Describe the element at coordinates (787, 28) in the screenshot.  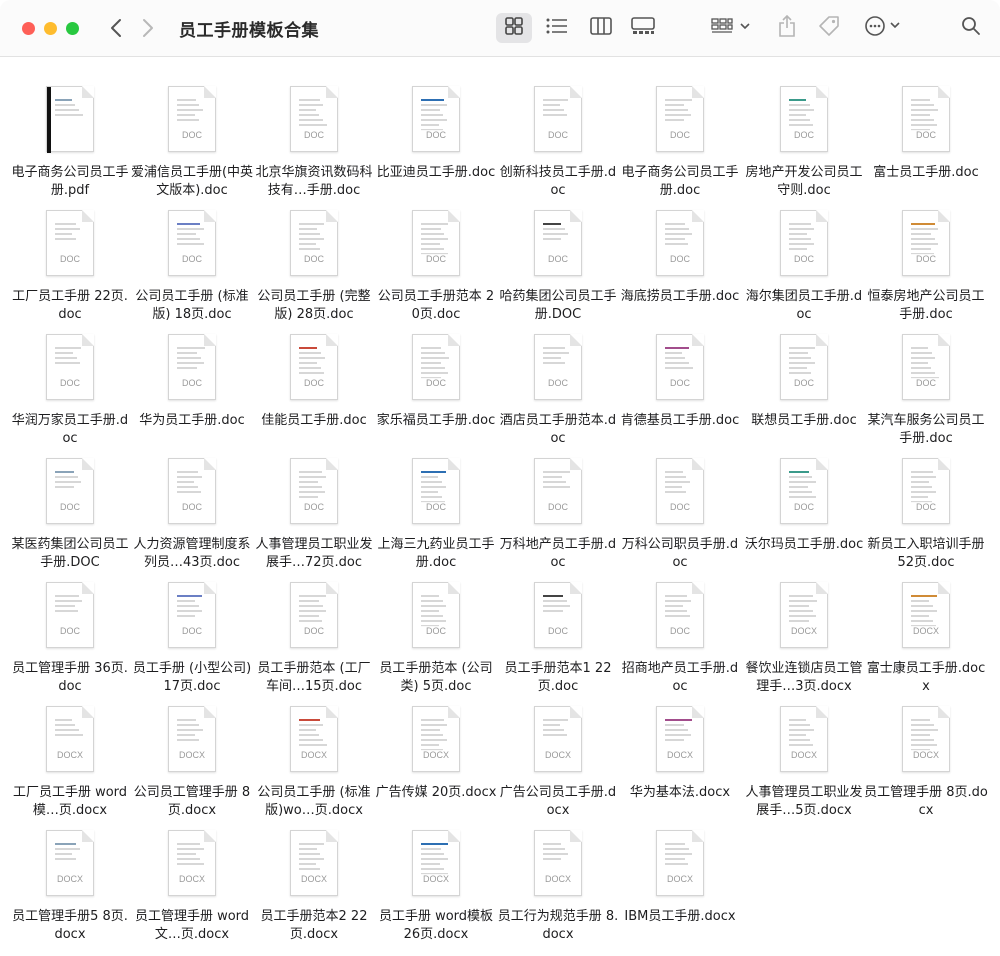
I see `share-button` at that location.